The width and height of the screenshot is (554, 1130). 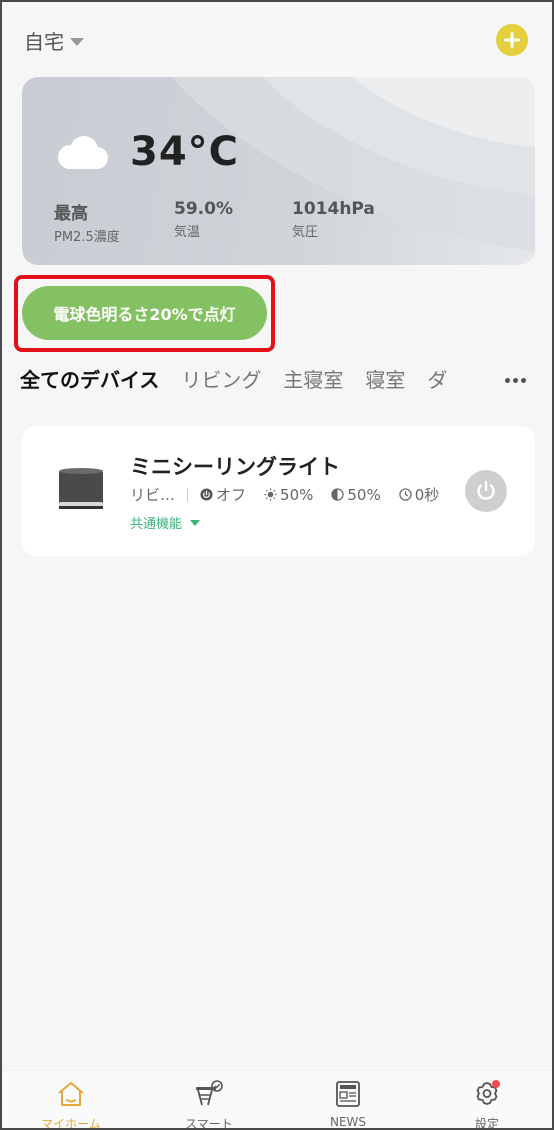 What do you see at coordinates (188, 494) in the screenshot?
I see `divider` at bounding box center [188, 494].